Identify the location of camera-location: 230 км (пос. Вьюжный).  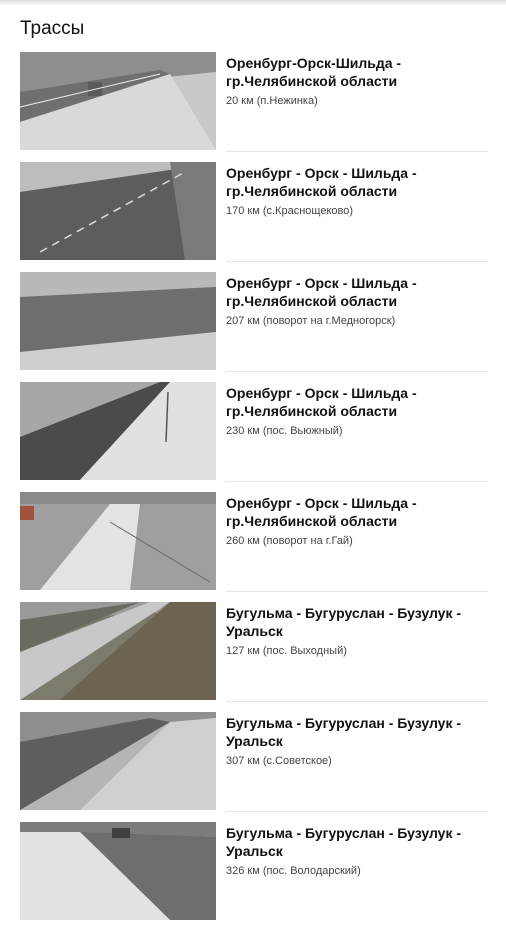
(284, 431).